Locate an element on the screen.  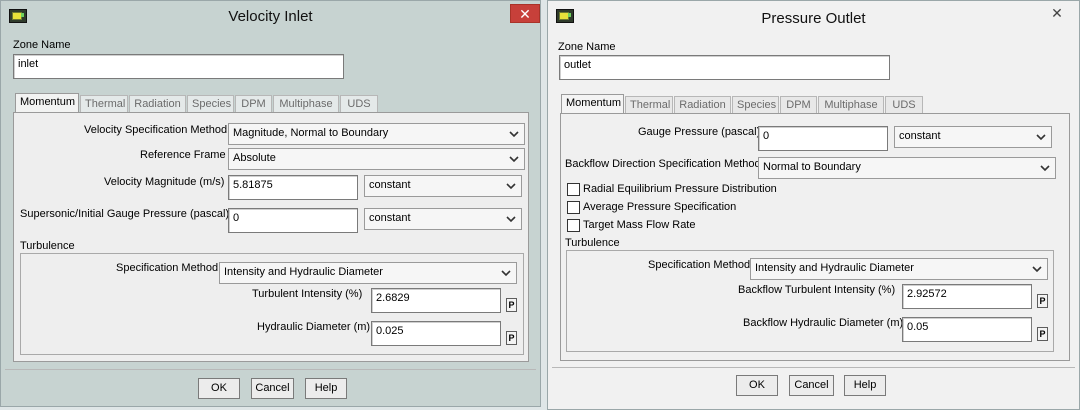
target-mass-flow-label: Target Mass Flow Rate is located at coordinates (639, 225).